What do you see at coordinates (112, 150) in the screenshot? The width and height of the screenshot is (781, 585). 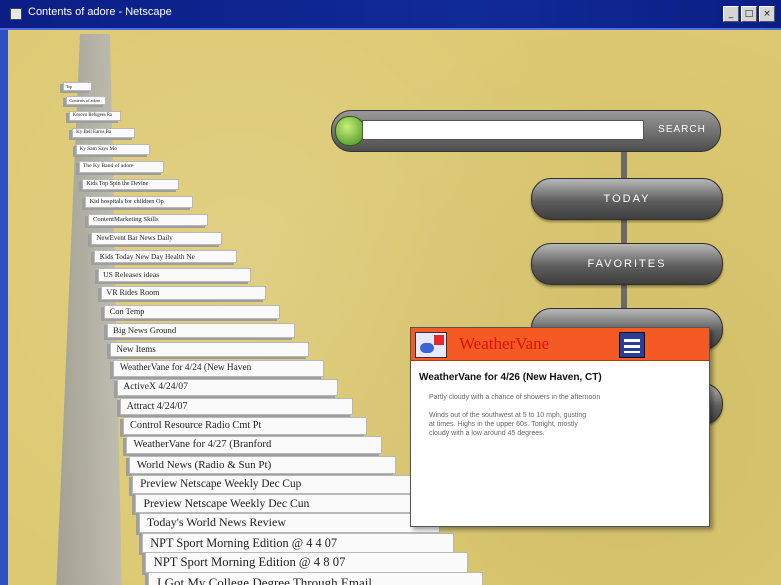 I see `tree-item: Ky Sam Says Mo` at bounding box center [112, 150].